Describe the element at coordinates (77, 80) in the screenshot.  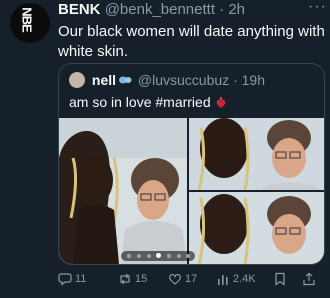
I see `quoted-avatar` at that location.